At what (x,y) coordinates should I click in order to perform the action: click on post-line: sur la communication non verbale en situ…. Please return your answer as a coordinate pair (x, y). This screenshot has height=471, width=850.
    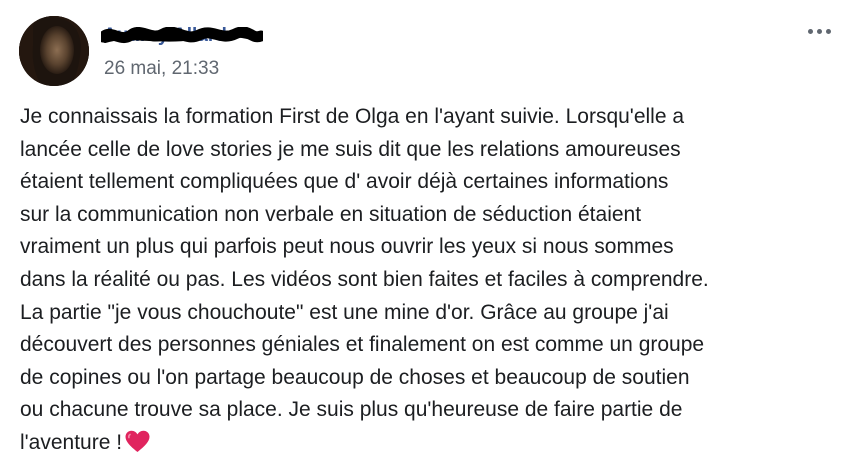
    Looking at the image, I should click on (331, 214).